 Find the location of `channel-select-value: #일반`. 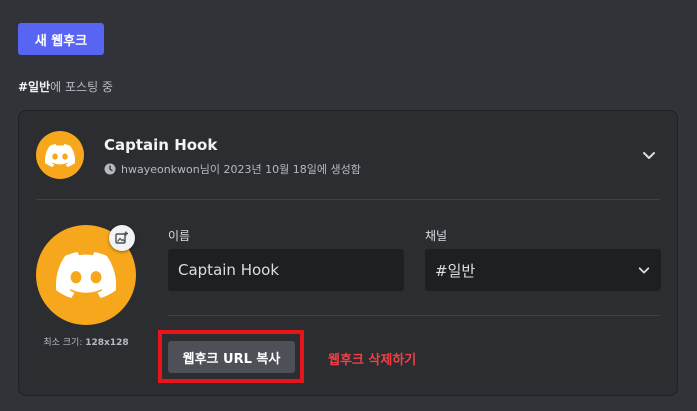

channel-select-value: #일반 is located at coordinates (455, 270).